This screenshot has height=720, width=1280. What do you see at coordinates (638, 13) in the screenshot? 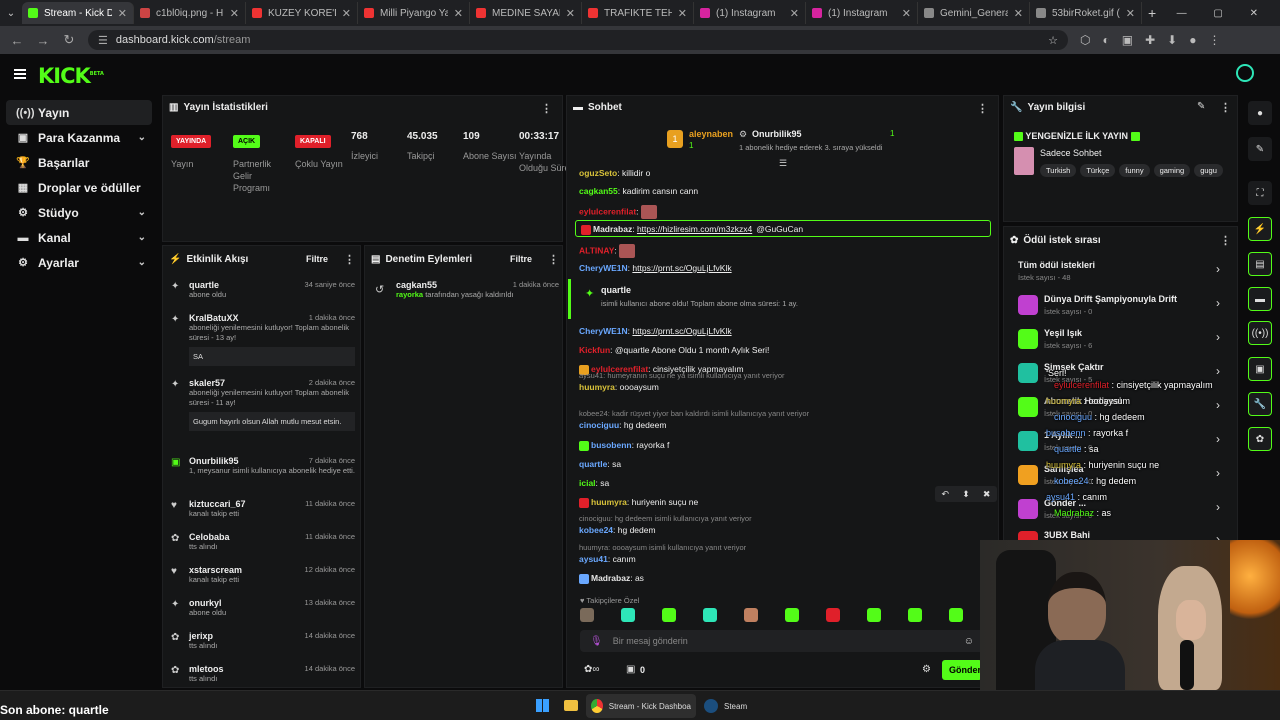
I see `browser-tab: TRAFİKTE TEHLİKE ✕` at bounding box center [638, 13].